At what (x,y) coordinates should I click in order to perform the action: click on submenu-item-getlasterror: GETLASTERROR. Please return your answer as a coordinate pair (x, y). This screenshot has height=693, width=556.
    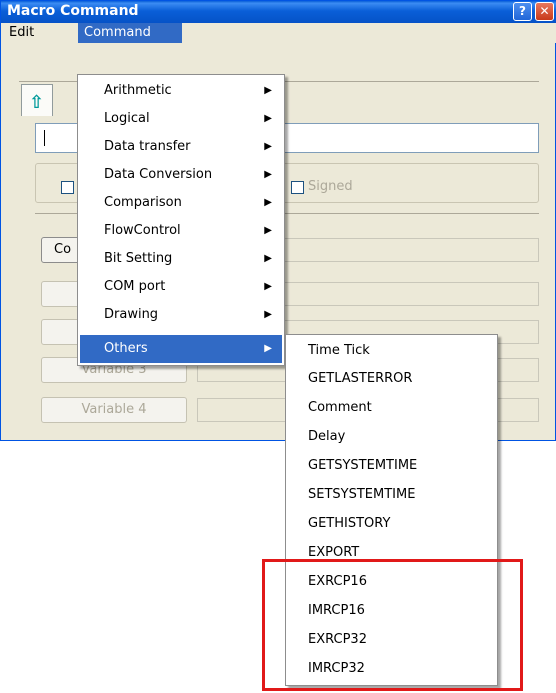
    Looking at the image, I should click on (391, 379).